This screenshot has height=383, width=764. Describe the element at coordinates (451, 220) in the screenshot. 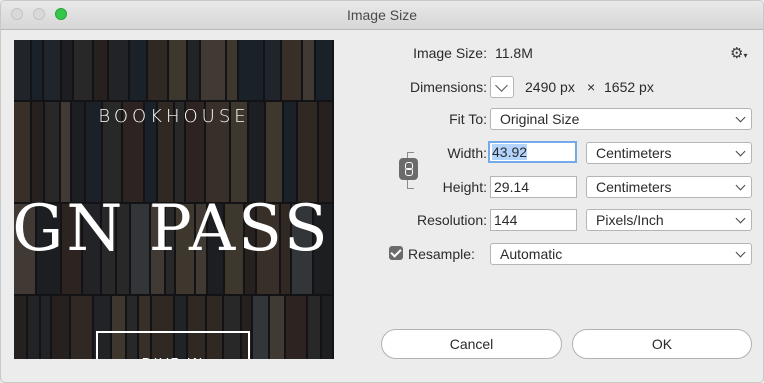

I see `resolution-label: Resolution:` at that location.